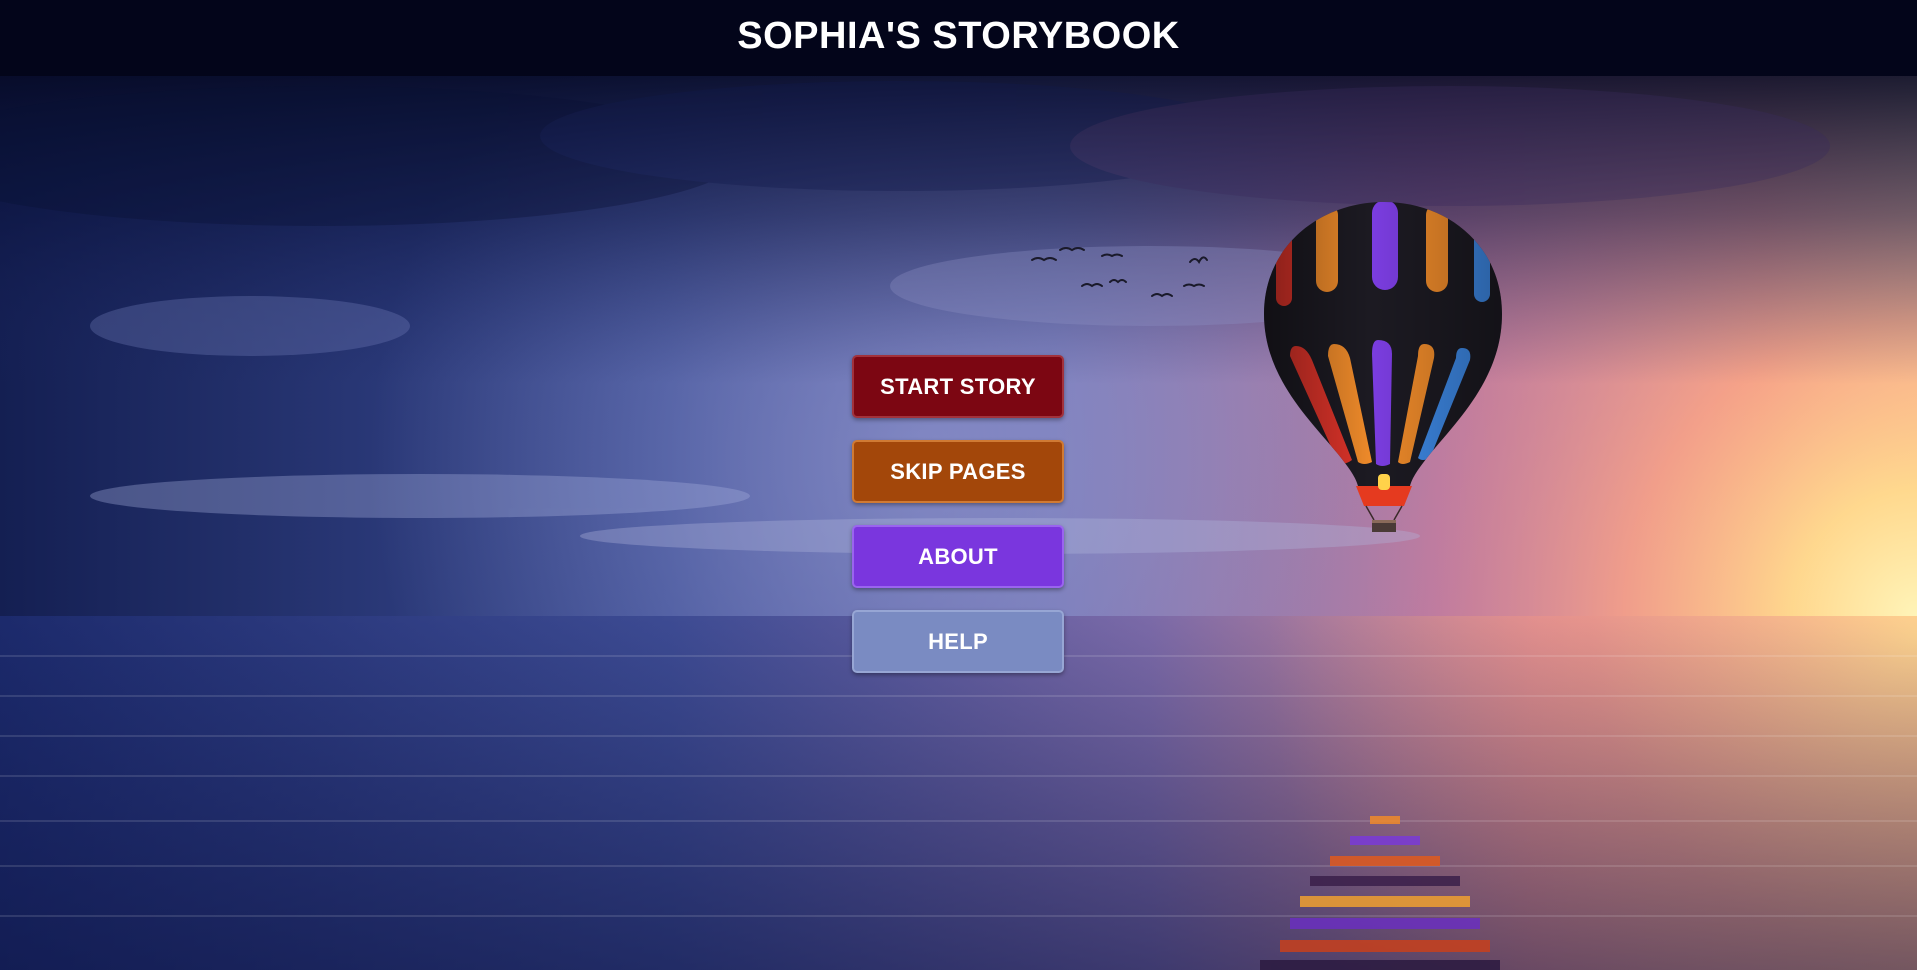 This screenshot has width=1917, height=970. I want to click on header-bar: SOPHIA'S STORYBOOK, so click(958, 38).